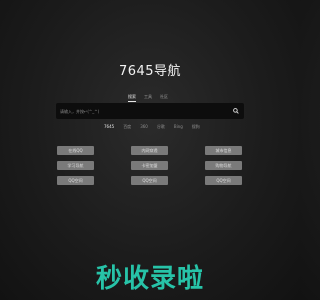 The height and width of the screenshot is (300, 320). Describe the element at coordinates (146, 111) in the screenshot. I see `search-input` at that location.